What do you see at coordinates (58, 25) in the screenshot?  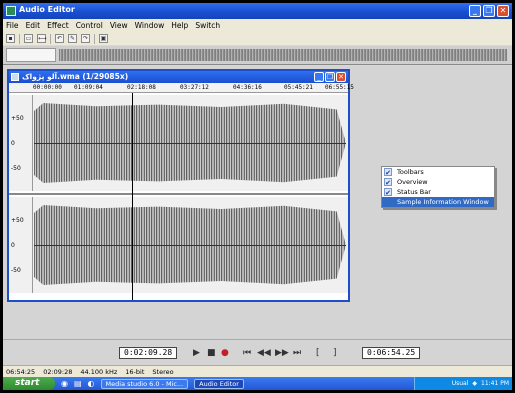 I see `menu-effect: Effect` at bounding box center [58, 25].